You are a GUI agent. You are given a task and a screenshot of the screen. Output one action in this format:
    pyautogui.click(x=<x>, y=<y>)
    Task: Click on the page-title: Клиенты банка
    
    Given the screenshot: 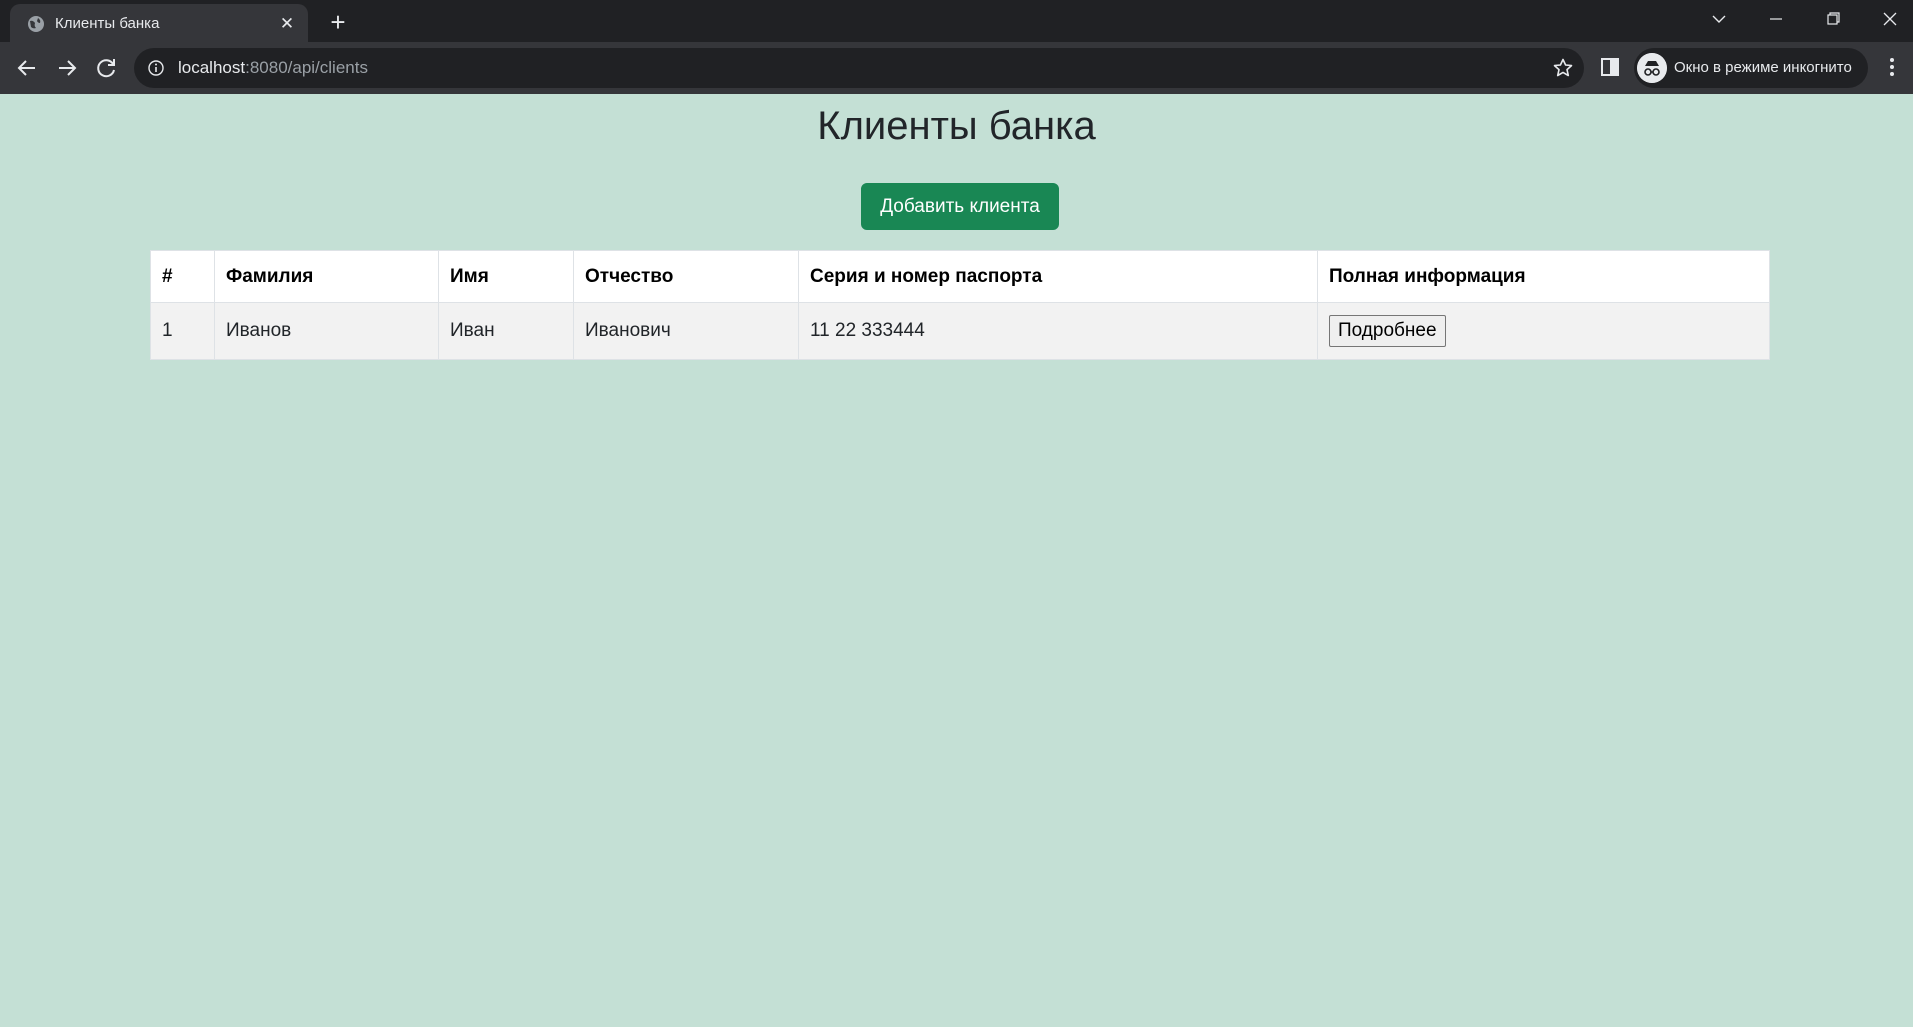 What is the action you would take?
    pyautogui.click(x=956, y=126)
    